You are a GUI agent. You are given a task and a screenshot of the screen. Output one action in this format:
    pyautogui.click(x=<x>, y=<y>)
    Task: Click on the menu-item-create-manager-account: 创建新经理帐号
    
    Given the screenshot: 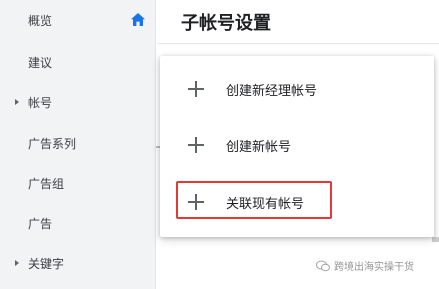 What is the action you would take?
    pyautogui.click(x=297, y=89)
    